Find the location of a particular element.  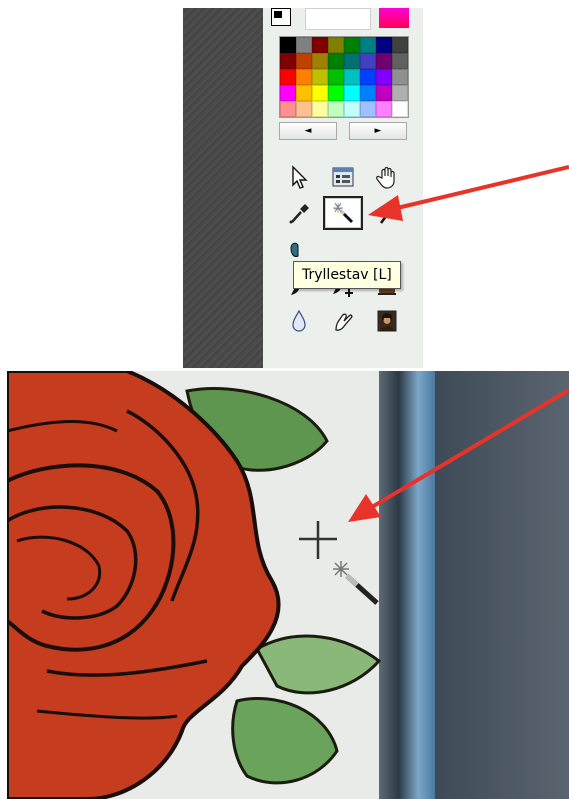

palette-prev-button: ◄ is located at coordinates (308, 131).